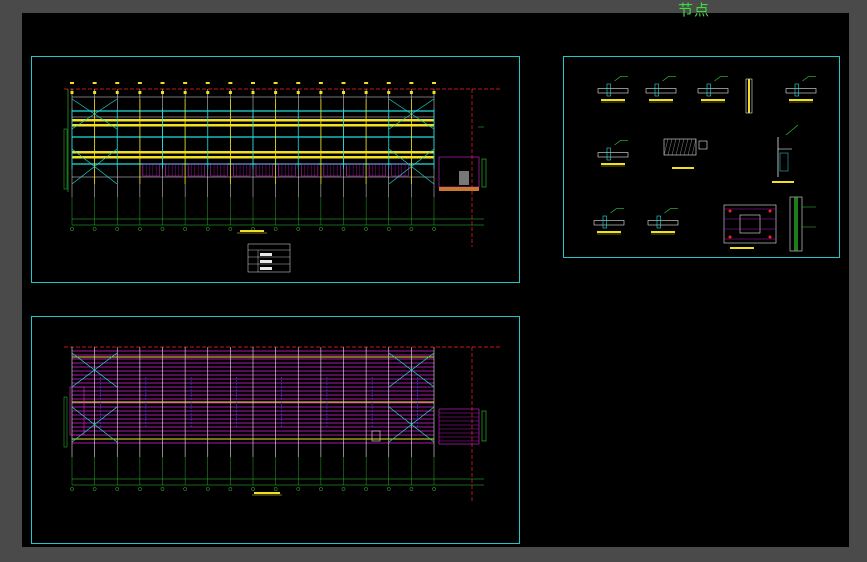 Image resolution: width=867 pixels, height=562 pixels. What do you see at coordinates (784, 162) in the screenshot?
I see `bracket-plate` at bounding box center [784, 162].